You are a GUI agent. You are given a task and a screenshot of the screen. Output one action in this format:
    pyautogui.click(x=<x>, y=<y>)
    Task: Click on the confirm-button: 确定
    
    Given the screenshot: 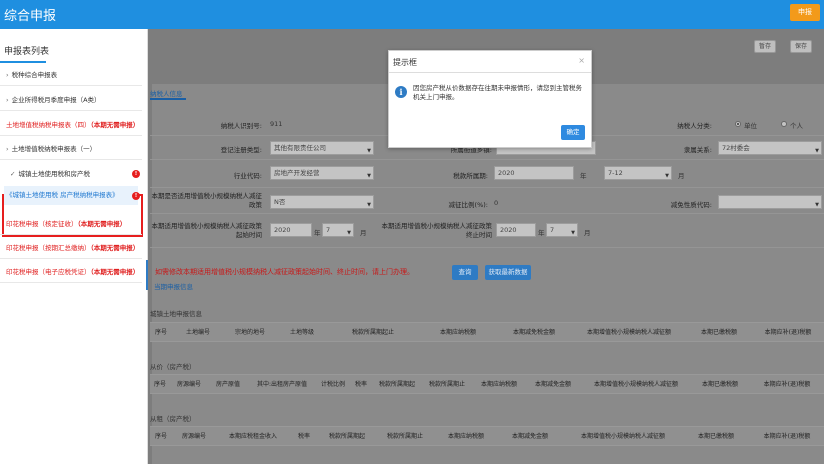 What is the action you would take?
    pyautogui.click(x=573, y=132)
    